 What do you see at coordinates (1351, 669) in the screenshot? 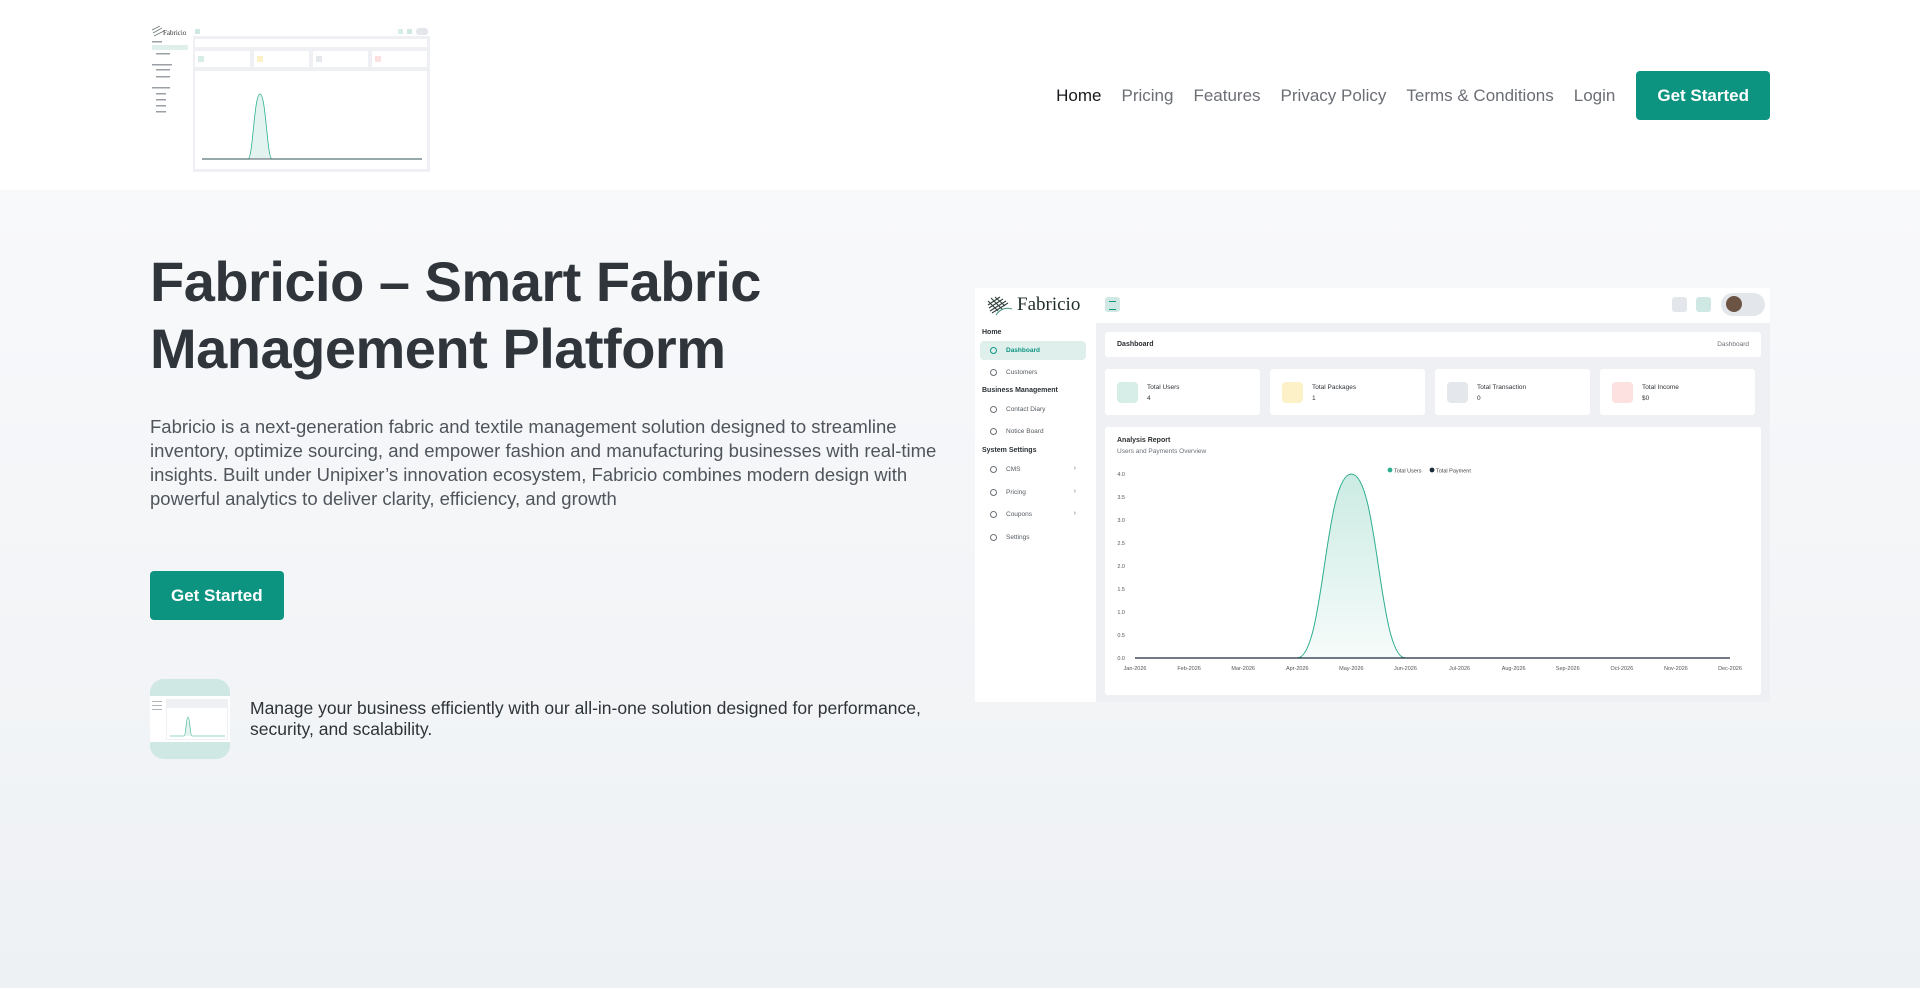
I see `x-tick-label: May-2026` at bounding box center [1351, 669].